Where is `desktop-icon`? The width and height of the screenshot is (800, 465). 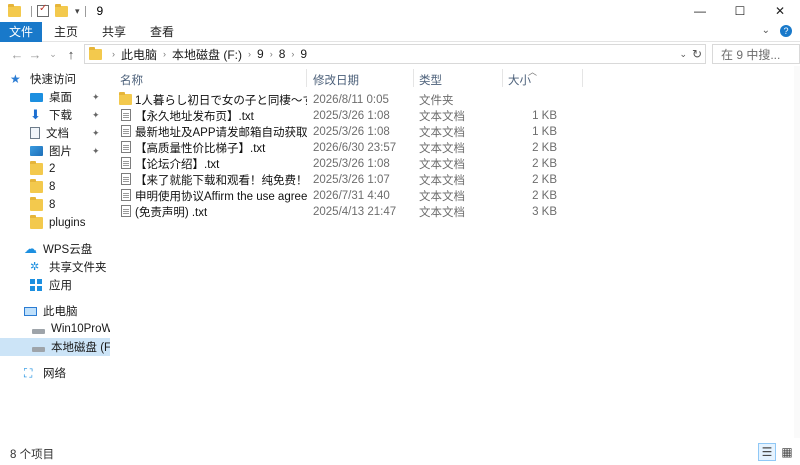 desktop-icon is located at coordinates (36, 97).